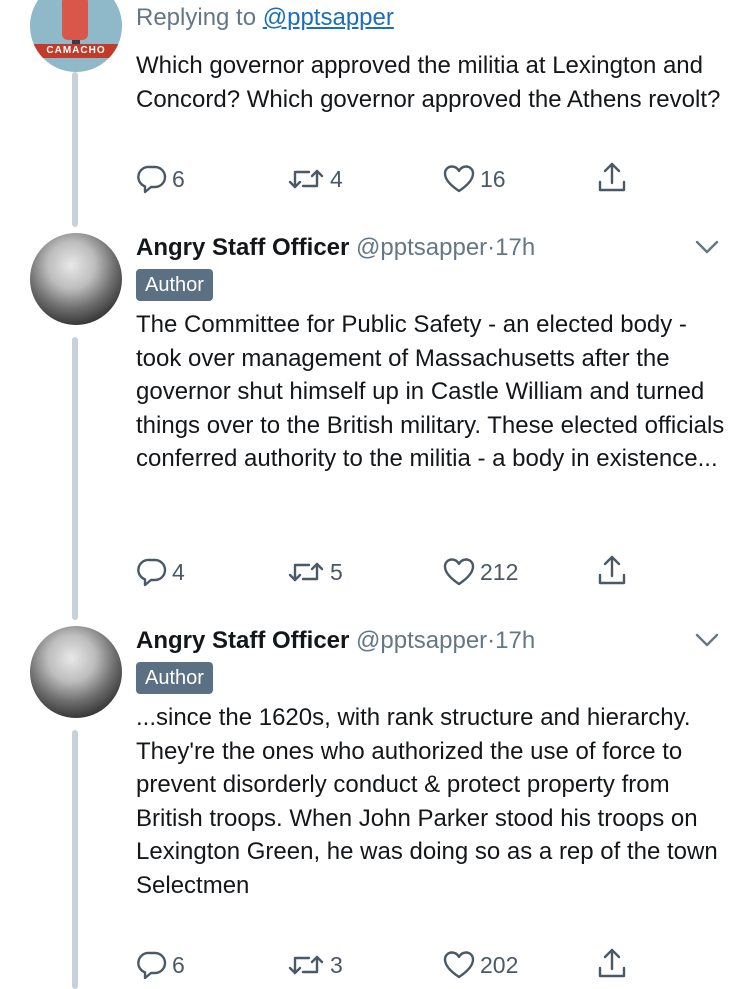 This screenshot has height=989, width=749. Describe the element at coordinates (178, 571) in the screenshot. I see `reply-count: 4` at that location.